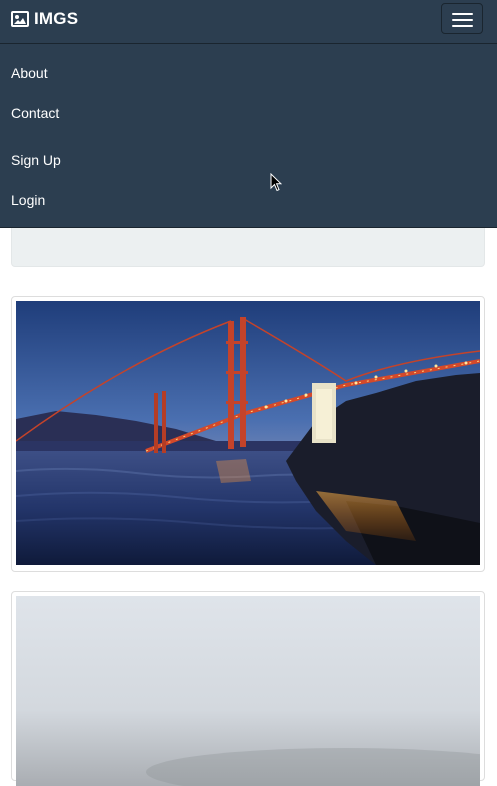  I want to click on brand-link: IMGS, so click(44, 19).